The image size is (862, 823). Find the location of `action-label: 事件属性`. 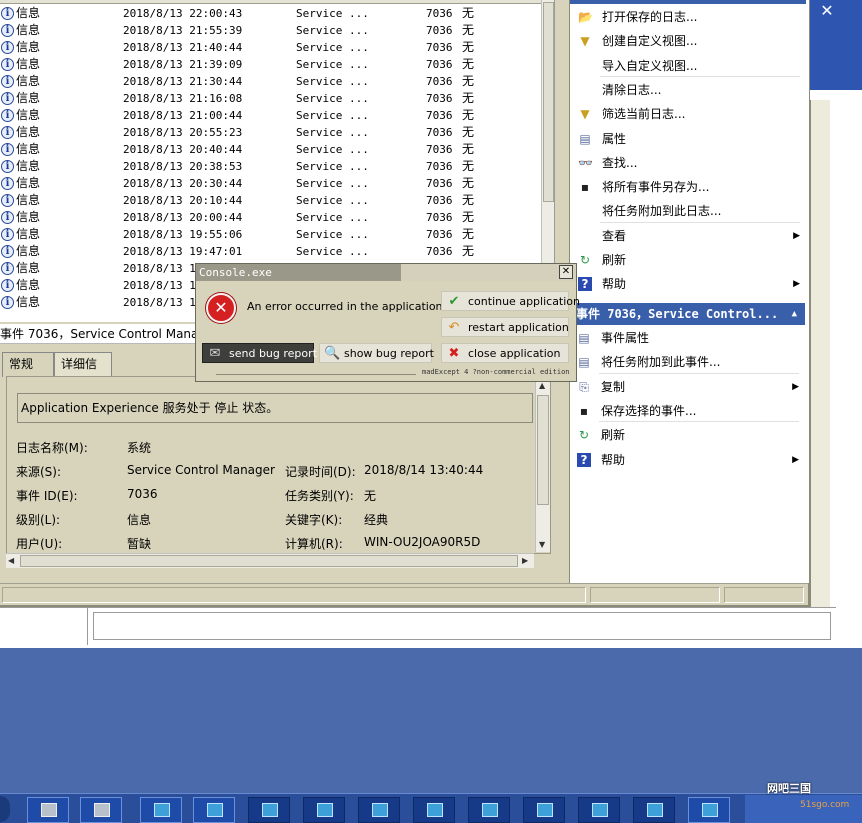

action-label: 事件属性 is located at coordinates (625, 338).